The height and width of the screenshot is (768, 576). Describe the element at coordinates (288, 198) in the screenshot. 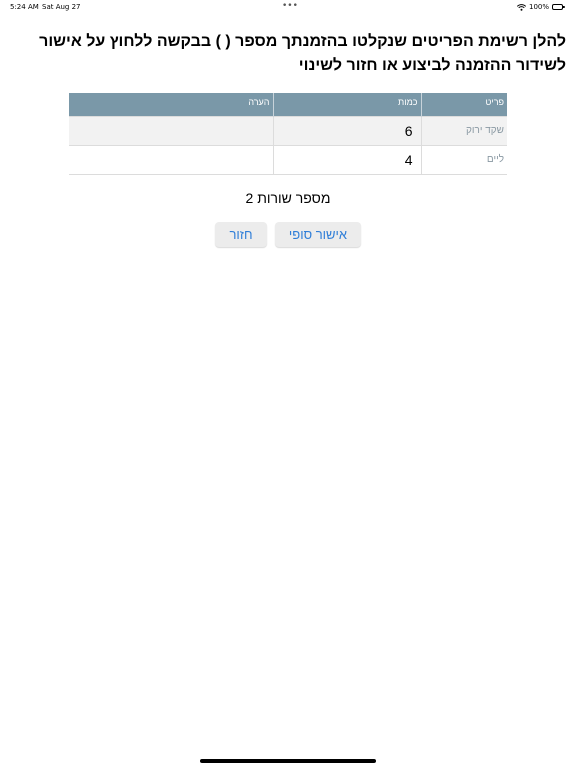

I see `row-count: מספר שורות 2` at that location.